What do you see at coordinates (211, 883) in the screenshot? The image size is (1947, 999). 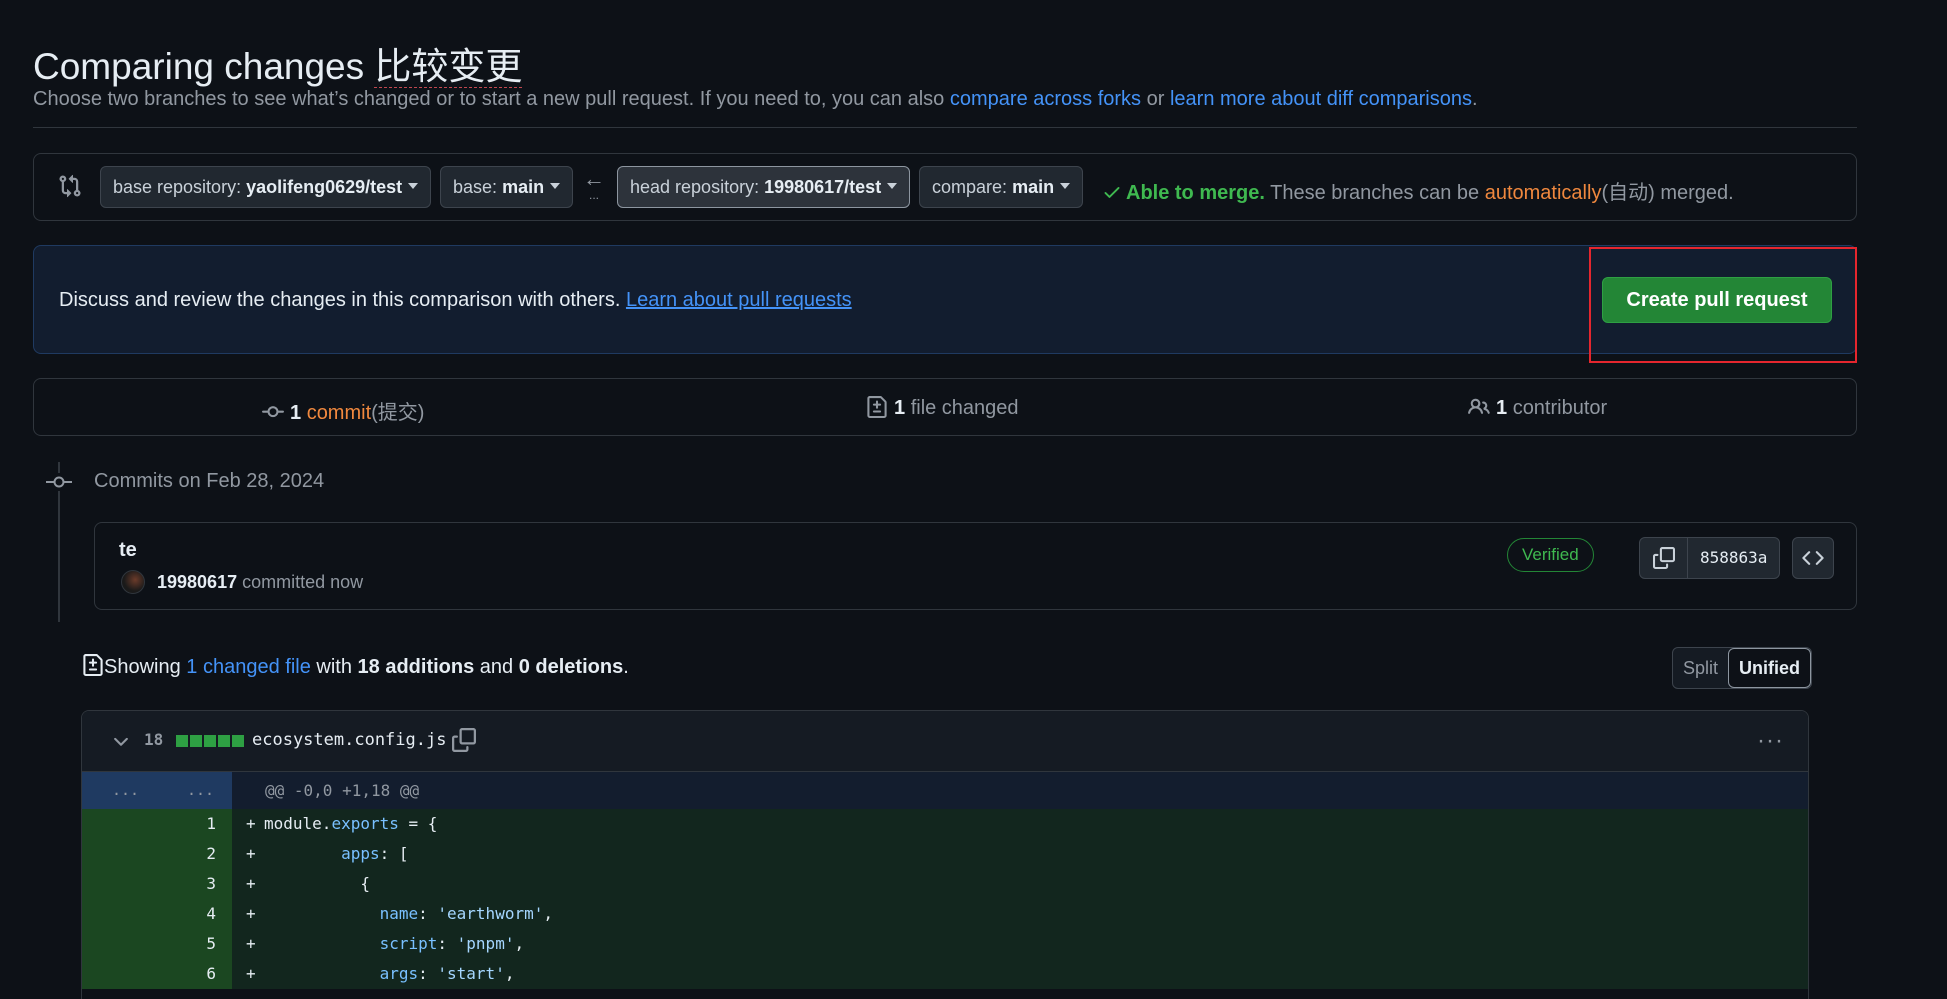 I see `line-number-text: 3` at bounding box center [211, 883].